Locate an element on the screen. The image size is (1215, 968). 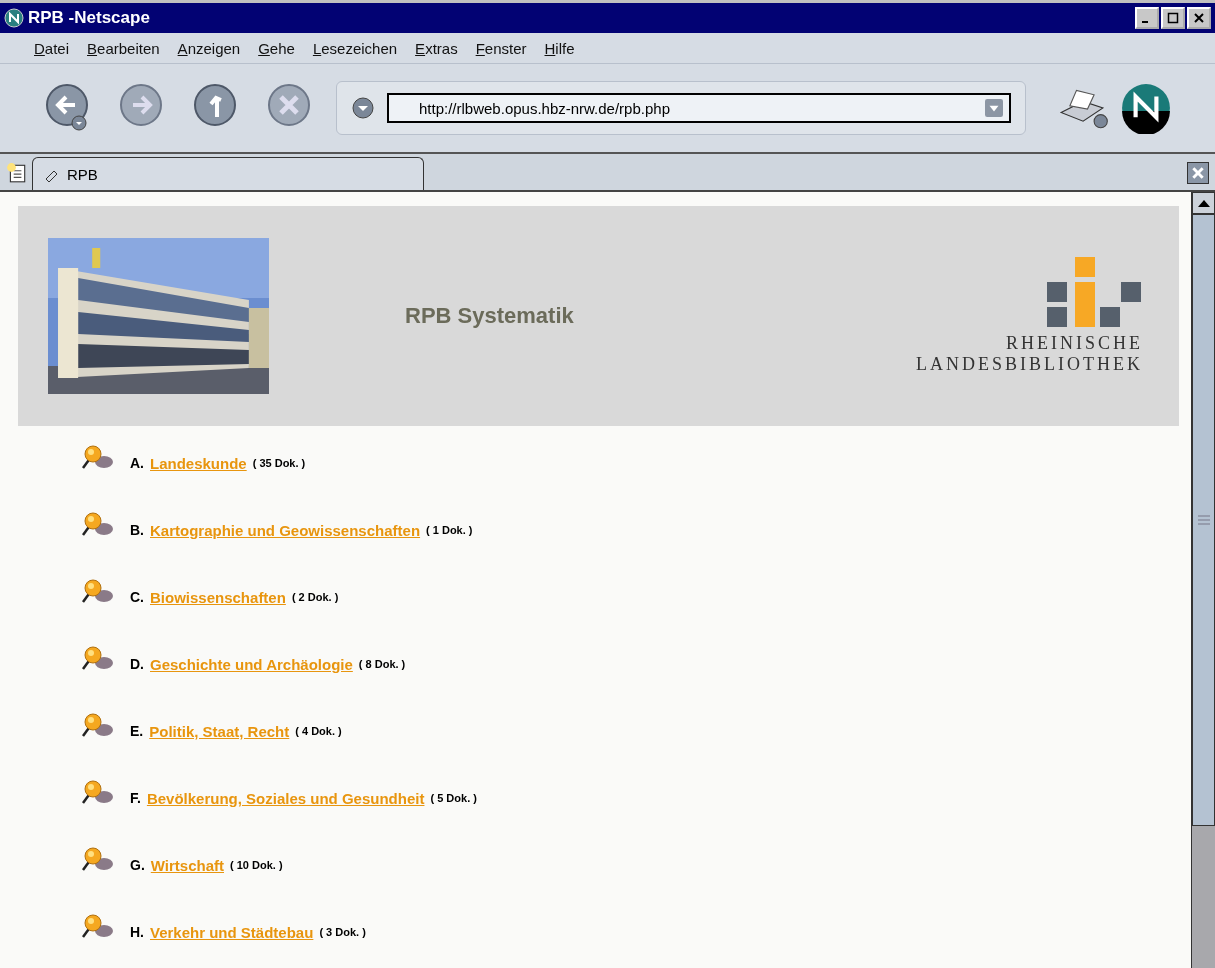
close-tab-button is located at coordinates (1198, 173).